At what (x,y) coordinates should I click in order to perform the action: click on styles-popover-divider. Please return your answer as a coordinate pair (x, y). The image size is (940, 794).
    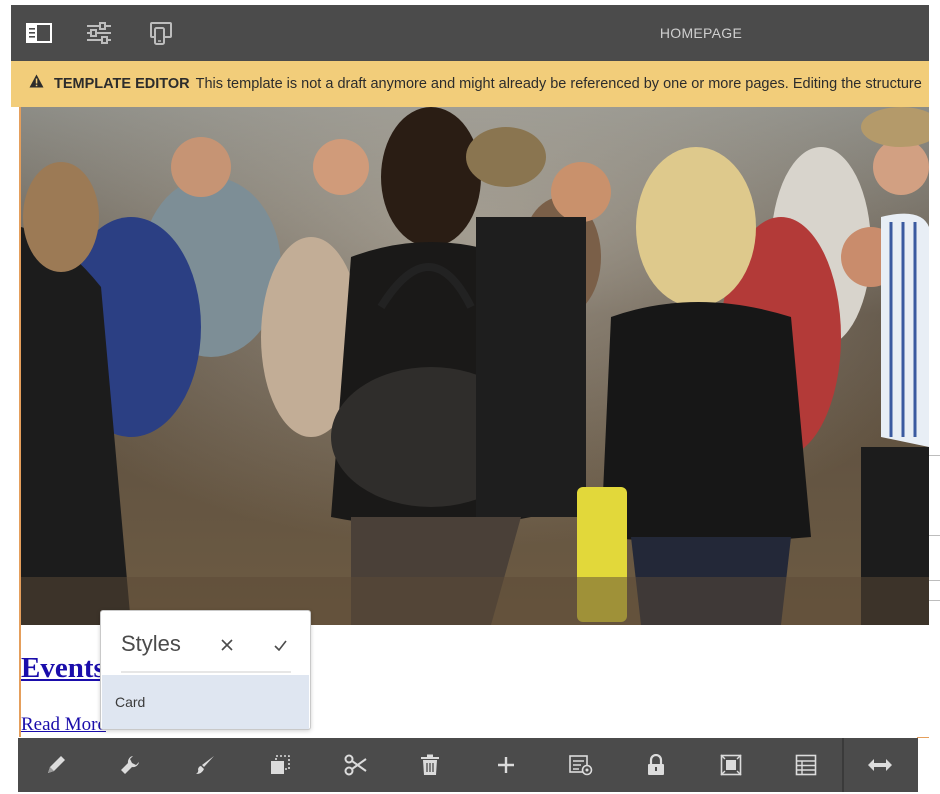
    Looking at the image, I should click on (206, 672).